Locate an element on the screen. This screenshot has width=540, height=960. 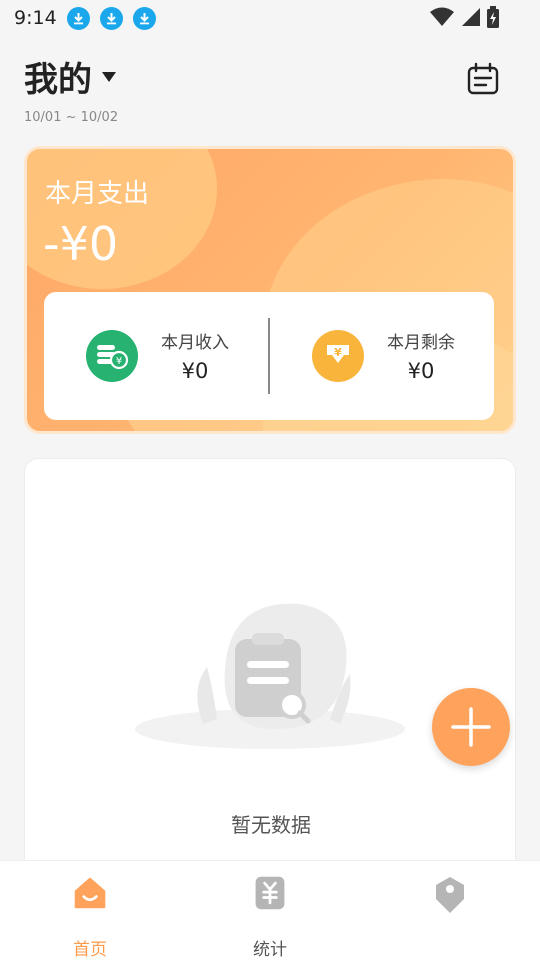
divider is located at coordinates (269, 356).